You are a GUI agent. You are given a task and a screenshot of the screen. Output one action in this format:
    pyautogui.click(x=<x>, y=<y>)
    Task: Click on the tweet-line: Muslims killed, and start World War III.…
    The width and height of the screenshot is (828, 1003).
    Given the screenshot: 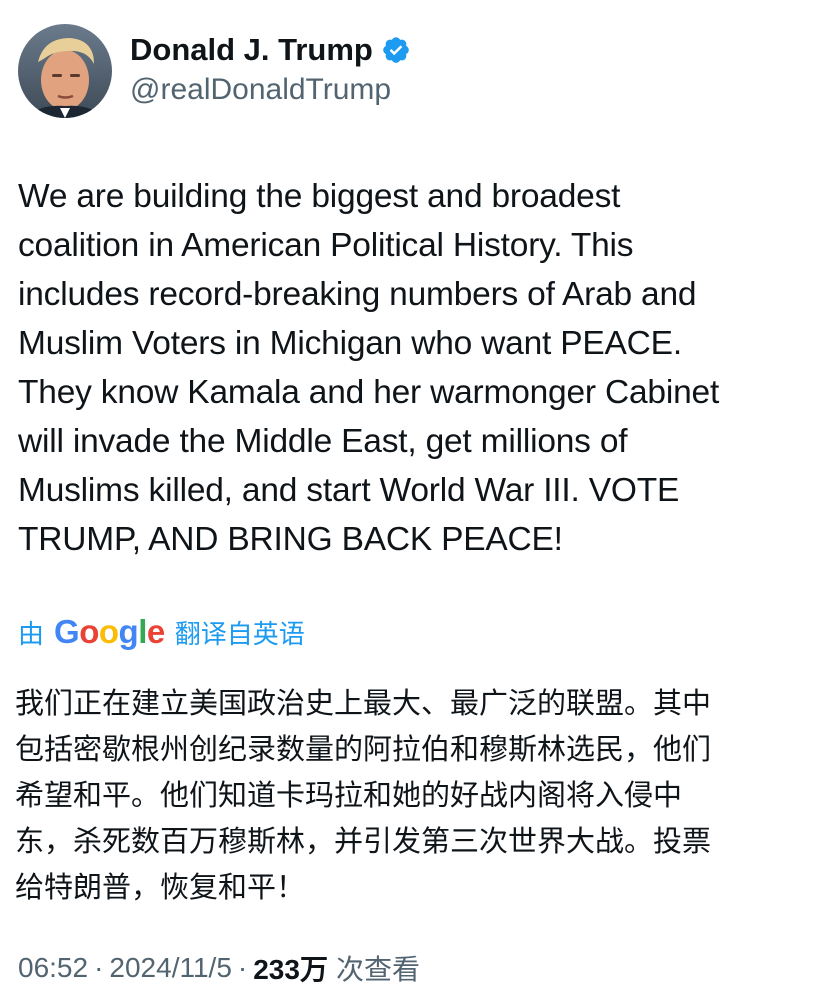 What is the action you would take?
    pyautogui.click(x=349, y=490)
    